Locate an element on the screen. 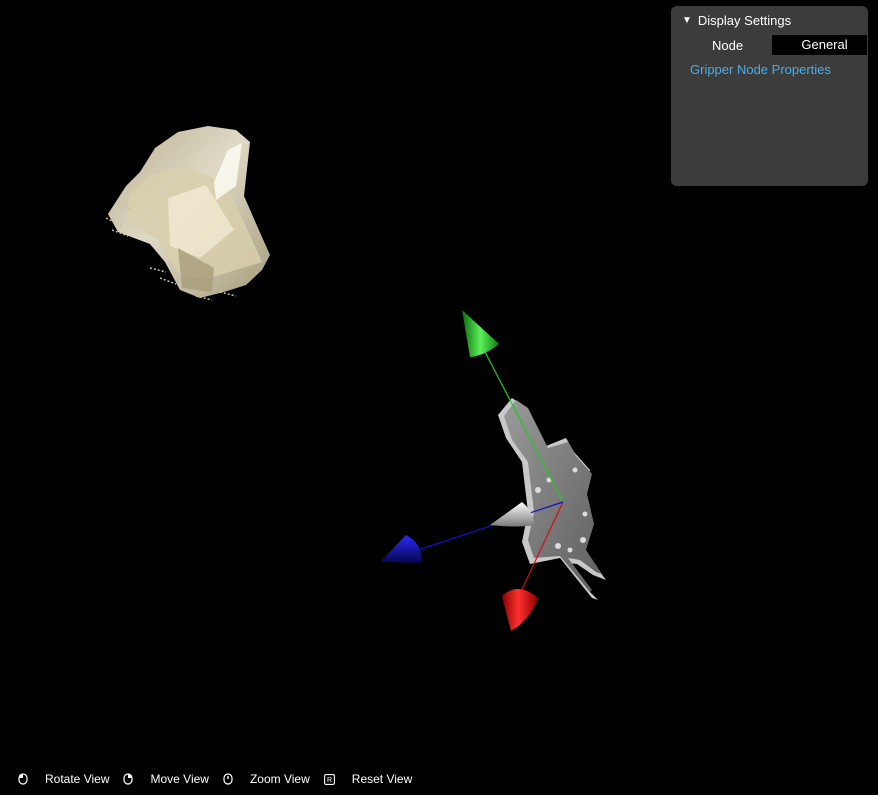  z-axis-arrow is located at coordinates (401, 549).